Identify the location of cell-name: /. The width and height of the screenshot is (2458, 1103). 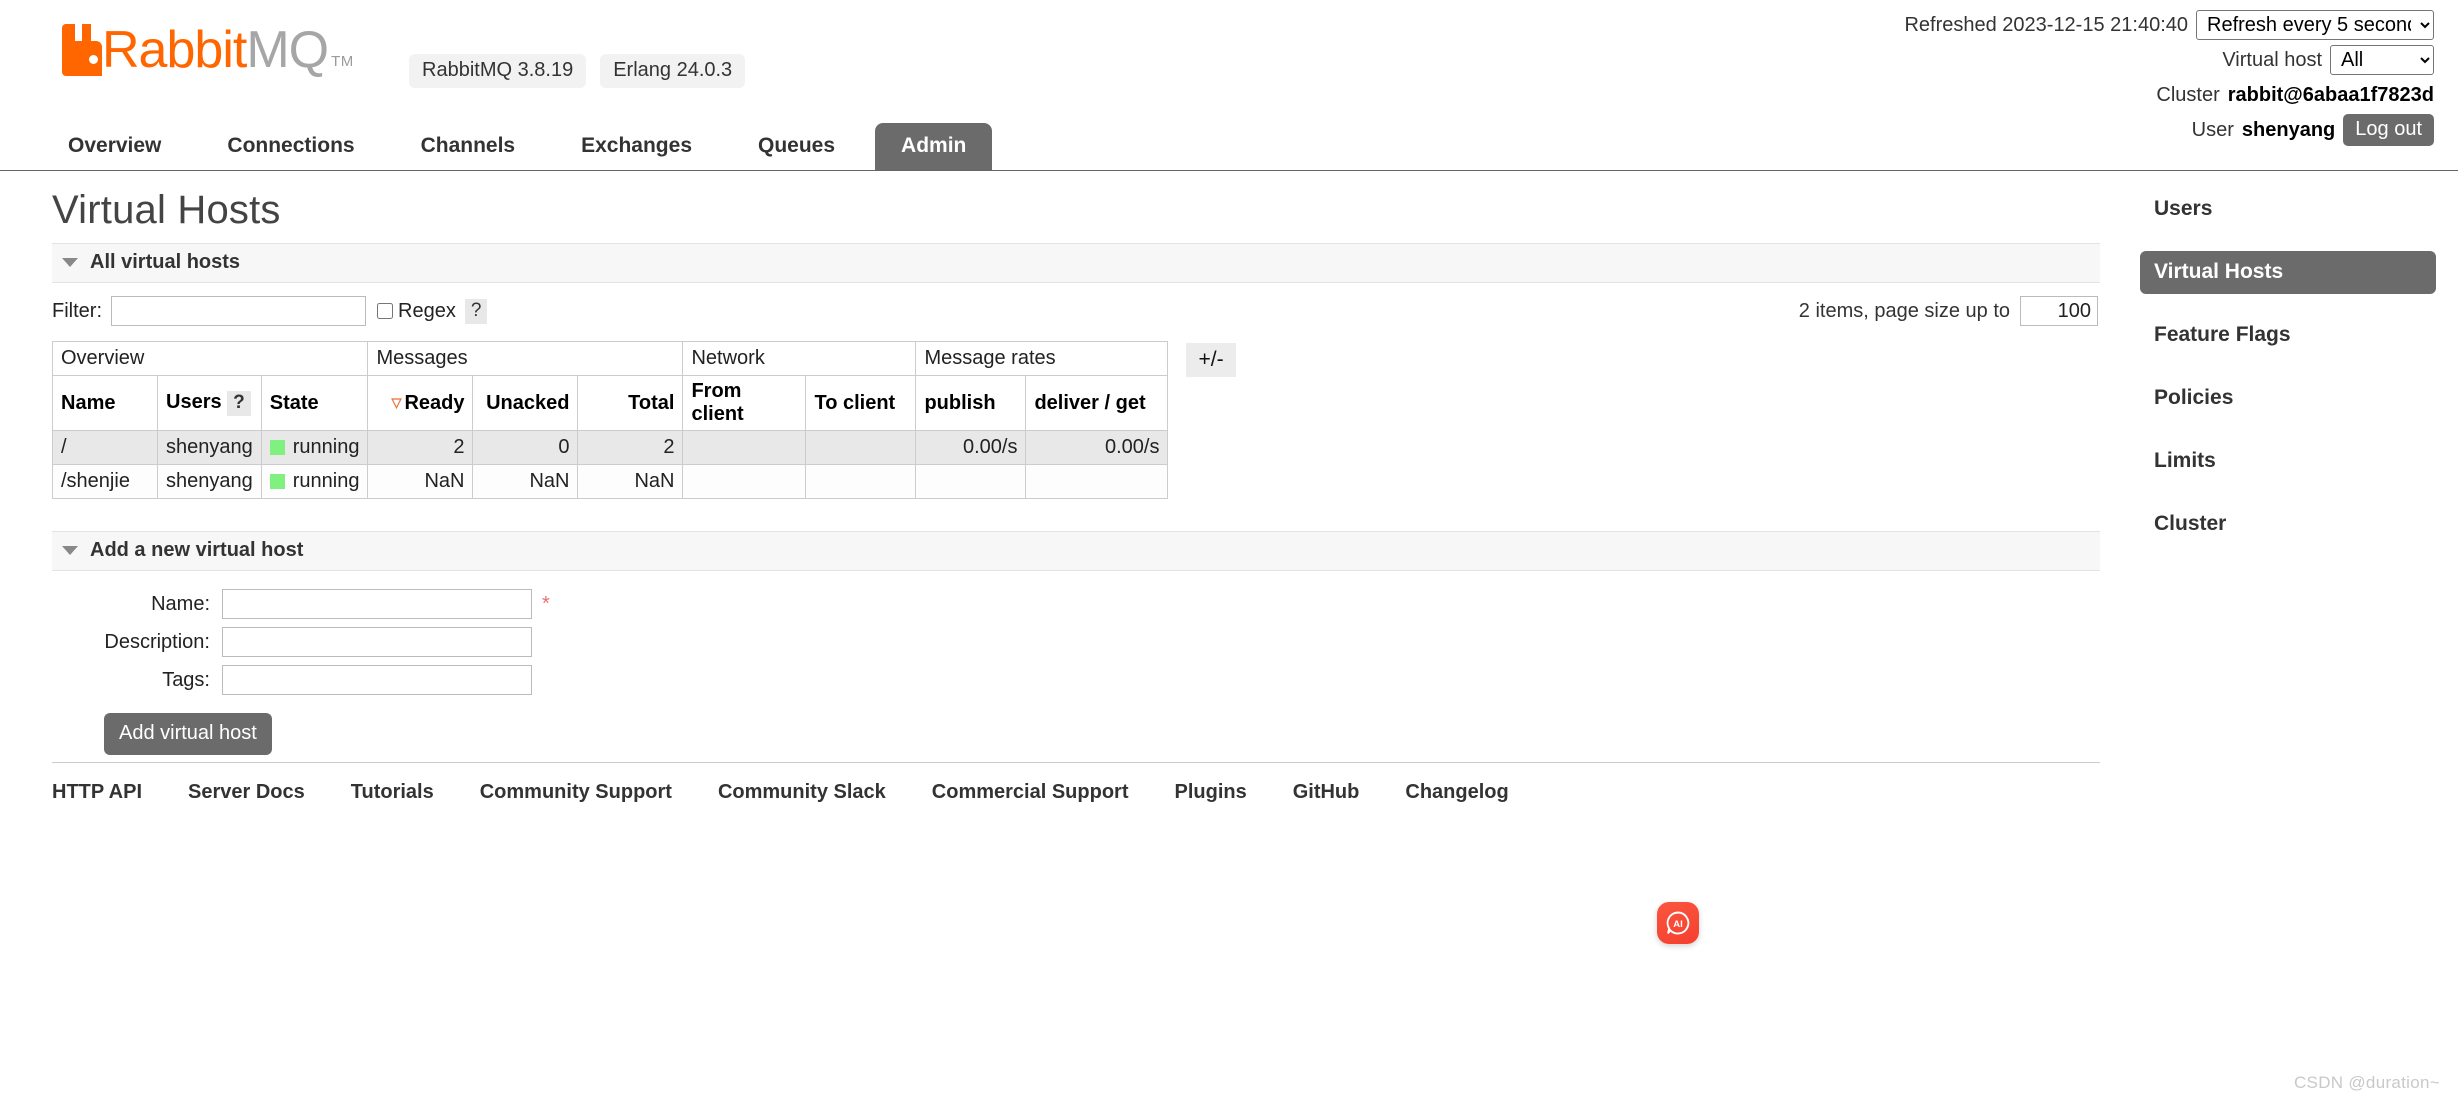
(105, 447).